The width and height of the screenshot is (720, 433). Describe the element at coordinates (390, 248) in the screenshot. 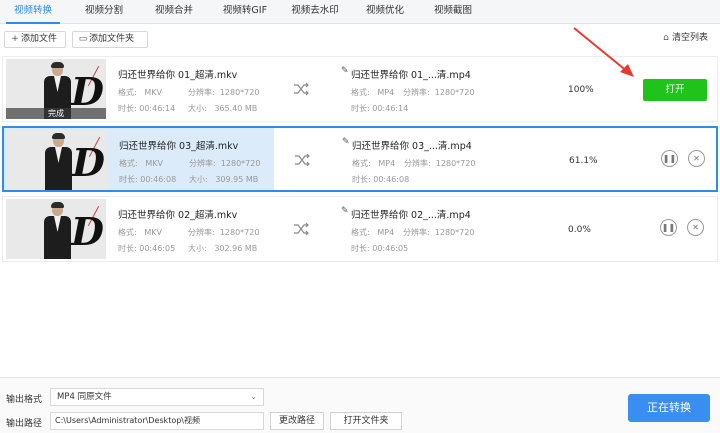

I see `output-duration: 00:46:05` at that location.